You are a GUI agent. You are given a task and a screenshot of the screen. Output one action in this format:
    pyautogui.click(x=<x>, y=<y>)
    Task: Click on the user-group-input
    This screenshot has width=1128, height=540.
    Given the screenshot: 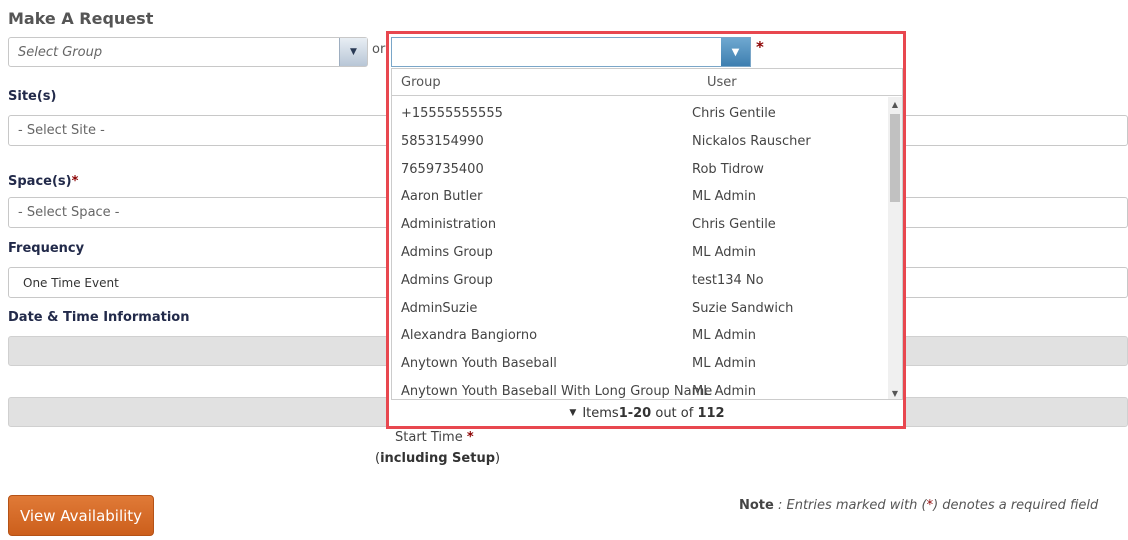 What is the action you would take?
    pyautogui.click(x=556, y=51)
    